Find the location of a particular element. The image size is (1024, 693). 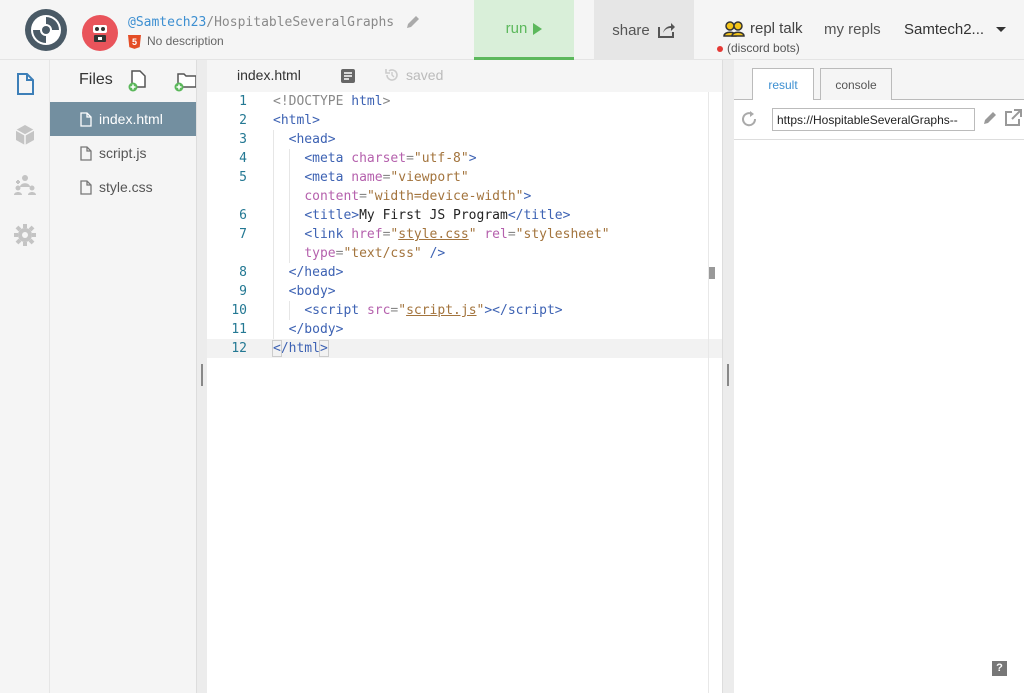

line-number: 10 is located at coordinates (239, 310).